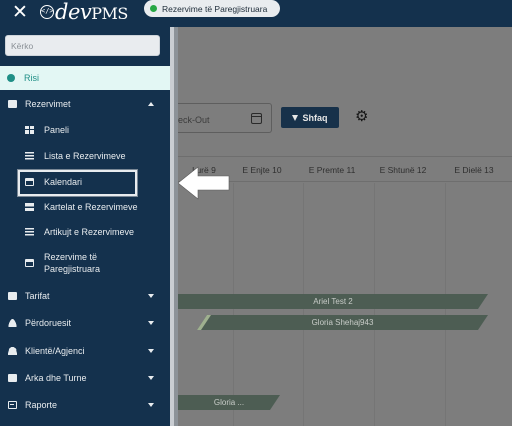 The width and height of the screenshot is (512, 426). What do you see at coordinates (85, 296) in the screenshot?
I see `sidebar-item-tariffs: Tarifat` at bounding box center [85, 296].